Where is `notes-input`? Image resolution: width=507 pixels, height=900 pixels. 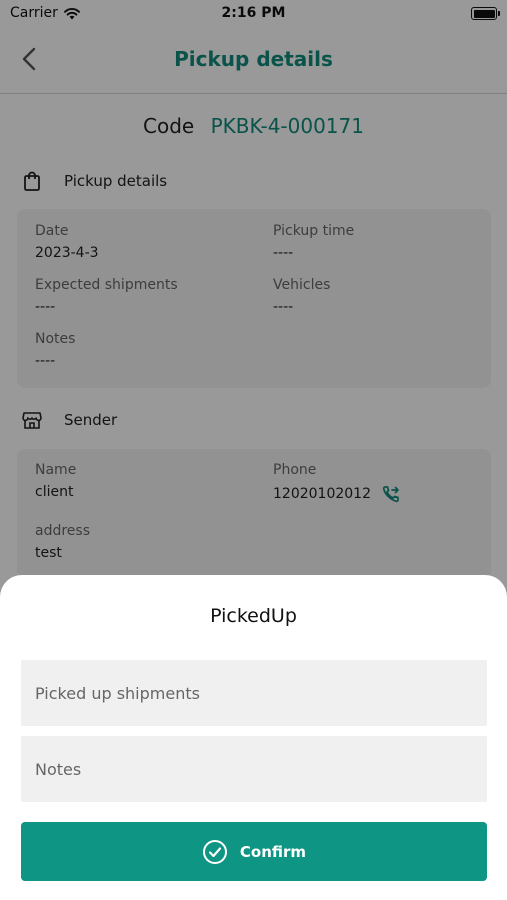 notes-input is located at coordinates (254, 769).